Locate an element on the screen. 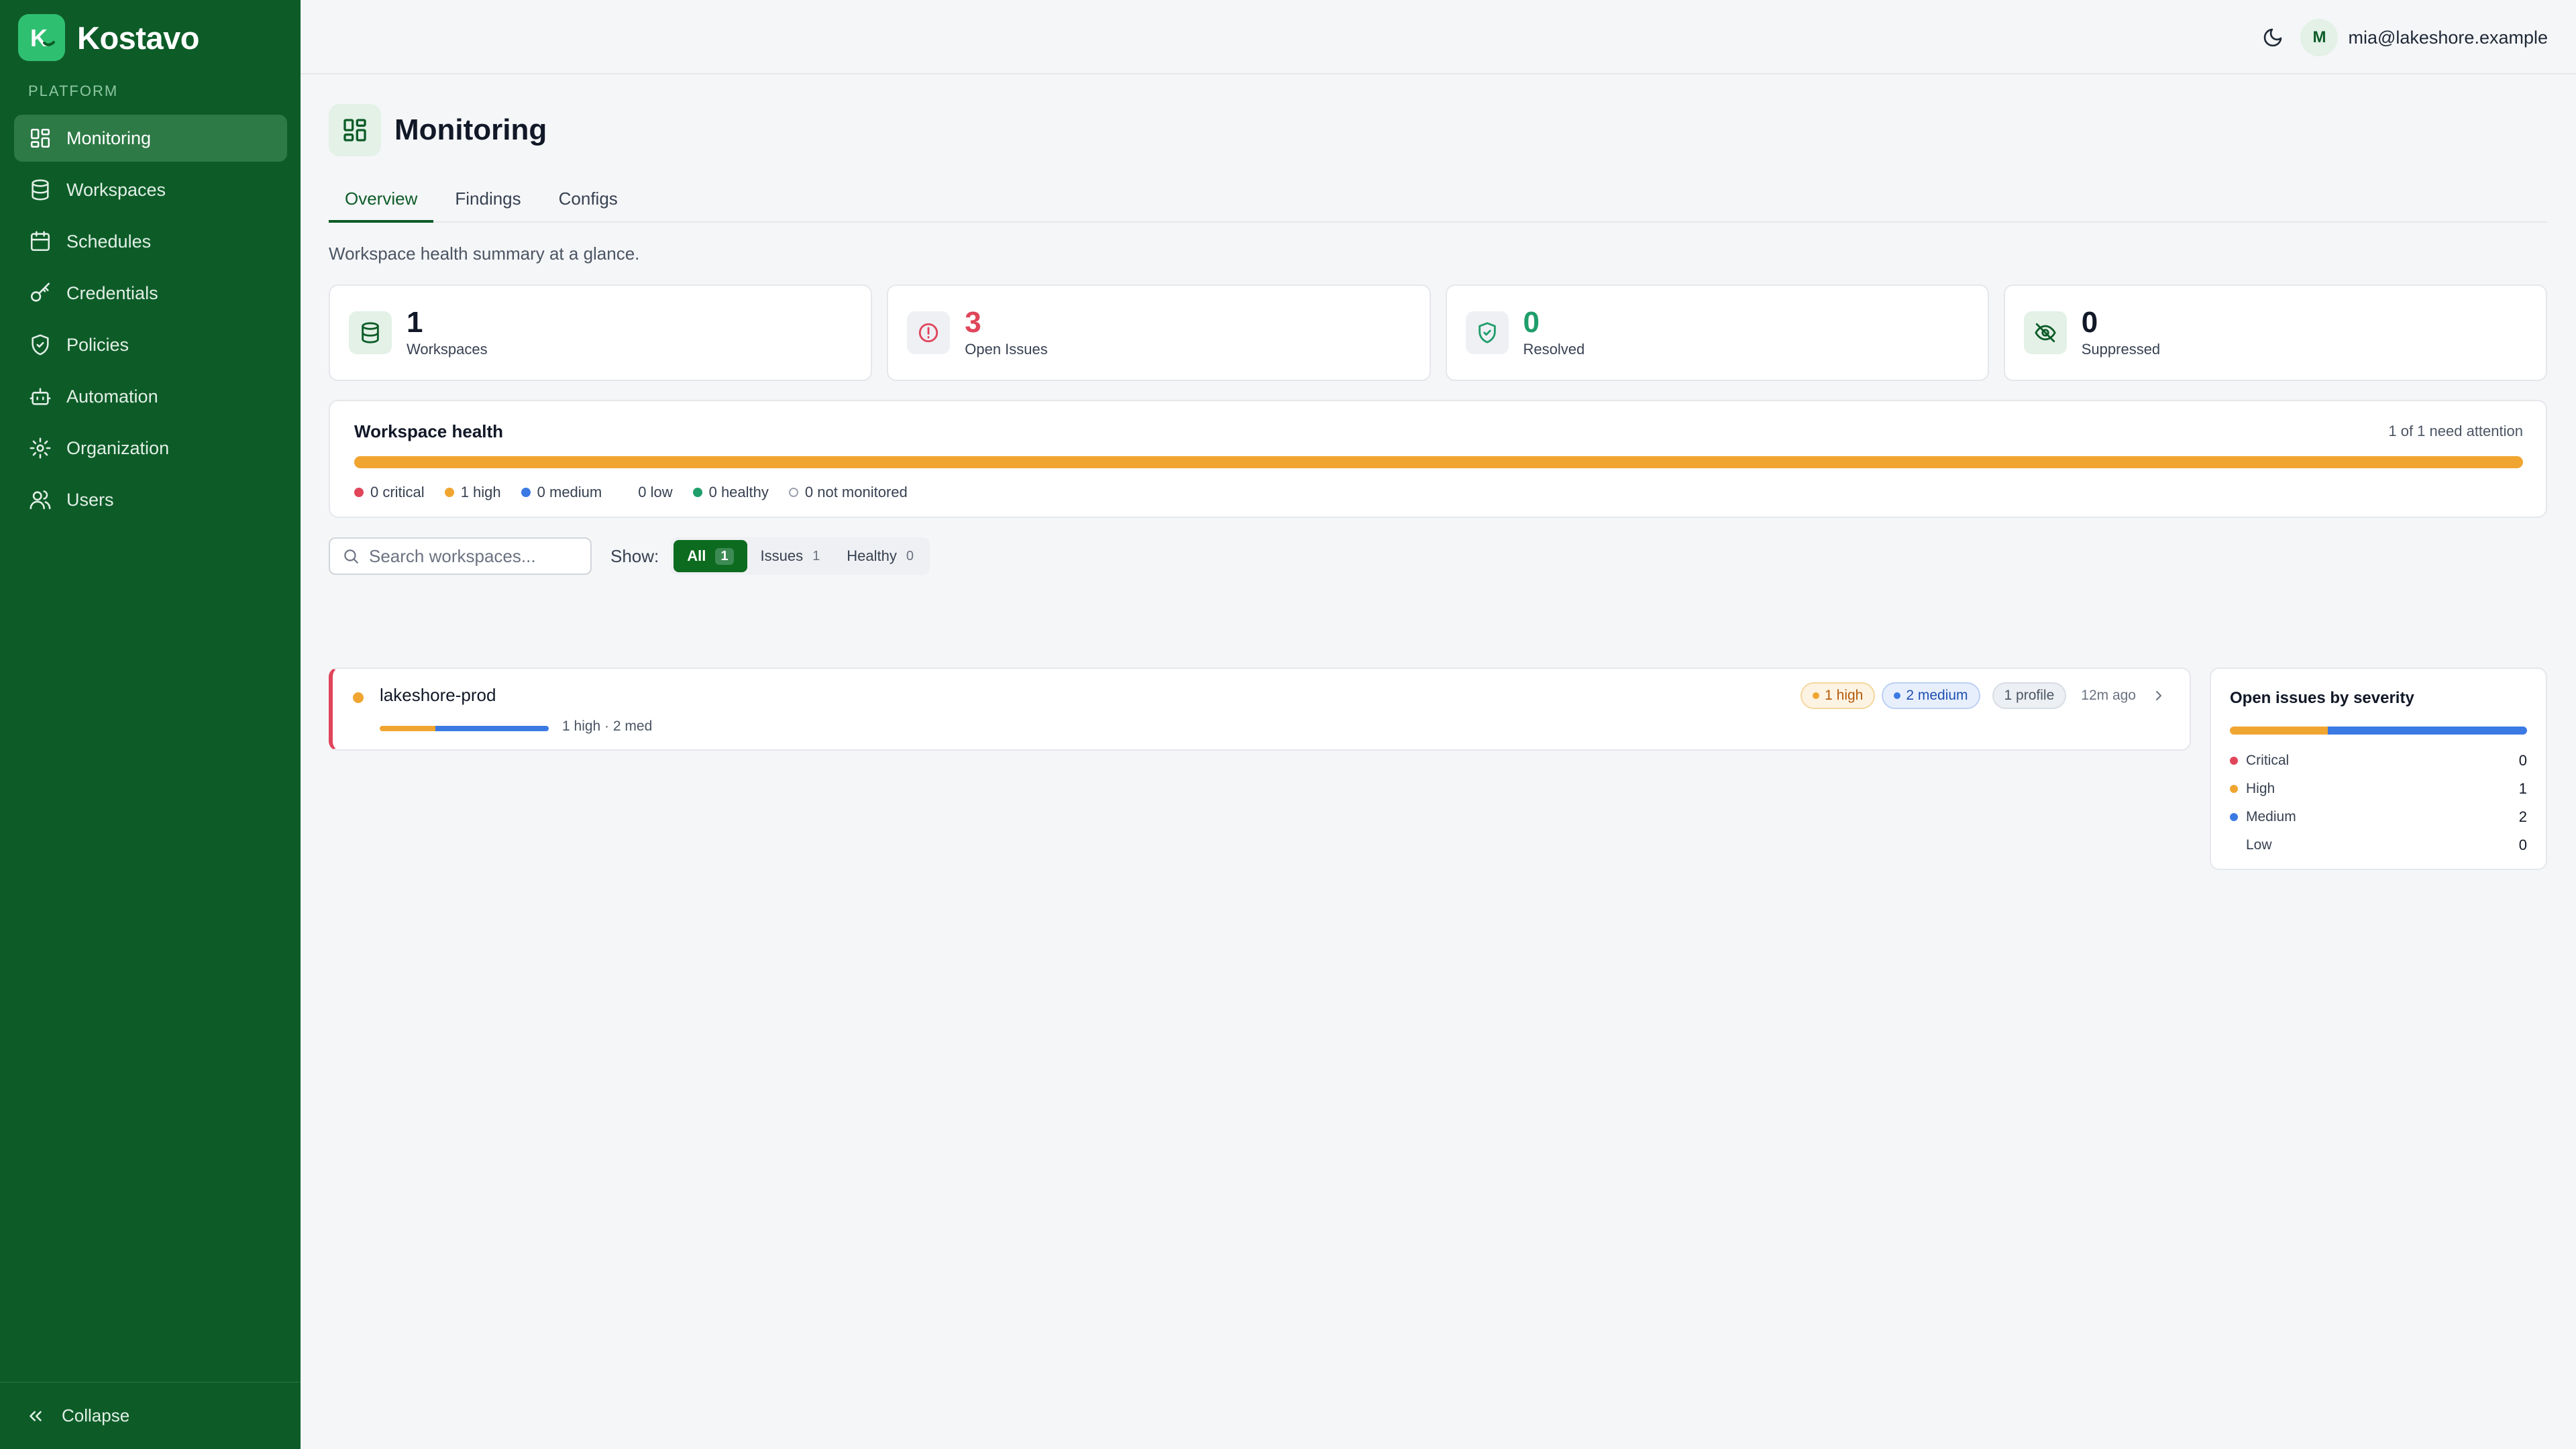  sidebar-item-automation: Automation is located at coordinates (150, 396).